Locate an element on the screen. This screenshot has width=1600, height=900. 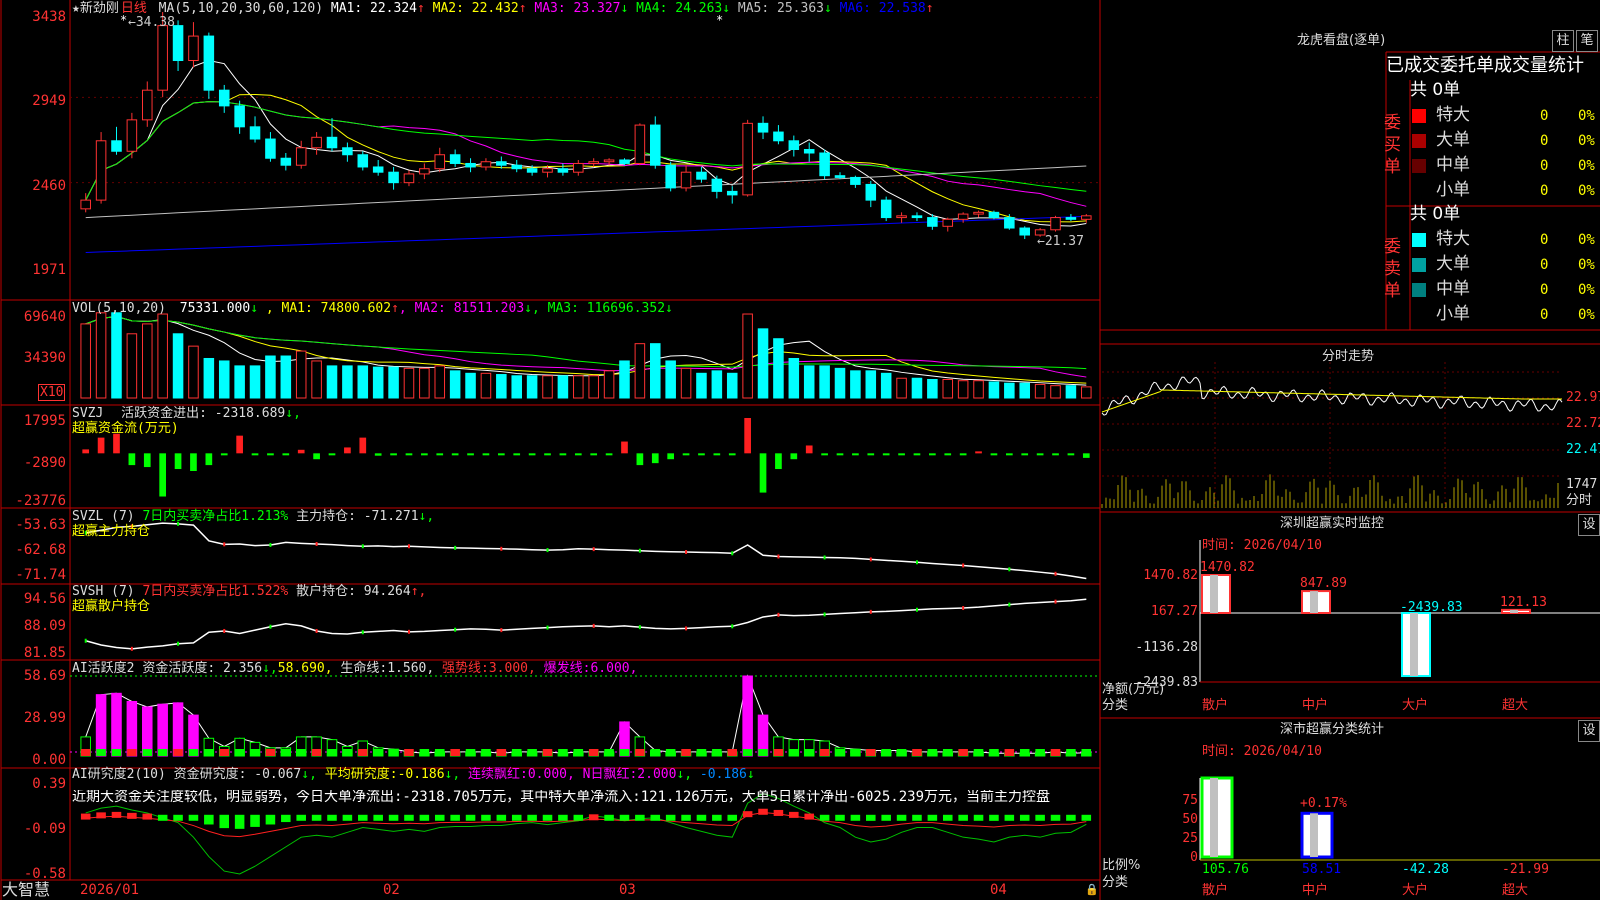
vol-legend-2: , MA2: 81511.203 is located at coordinates (461, 308).